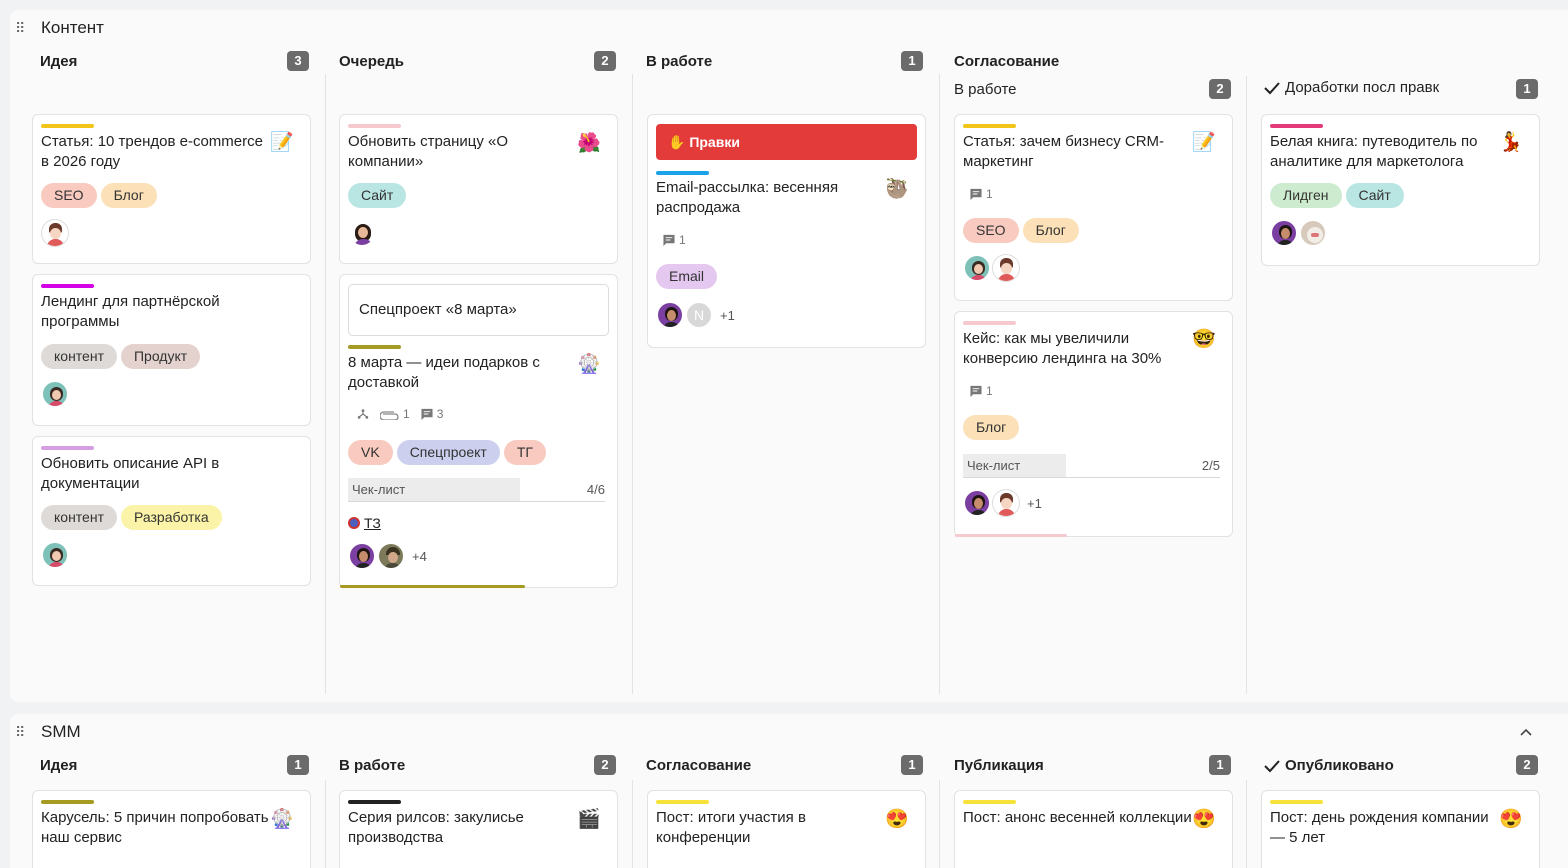 This screenshot has width=1568, height=868. Describe the element at coordinates (130, 311) in the screenshot. I see `card-title: Лендинг для партнёрской программы` at that location.